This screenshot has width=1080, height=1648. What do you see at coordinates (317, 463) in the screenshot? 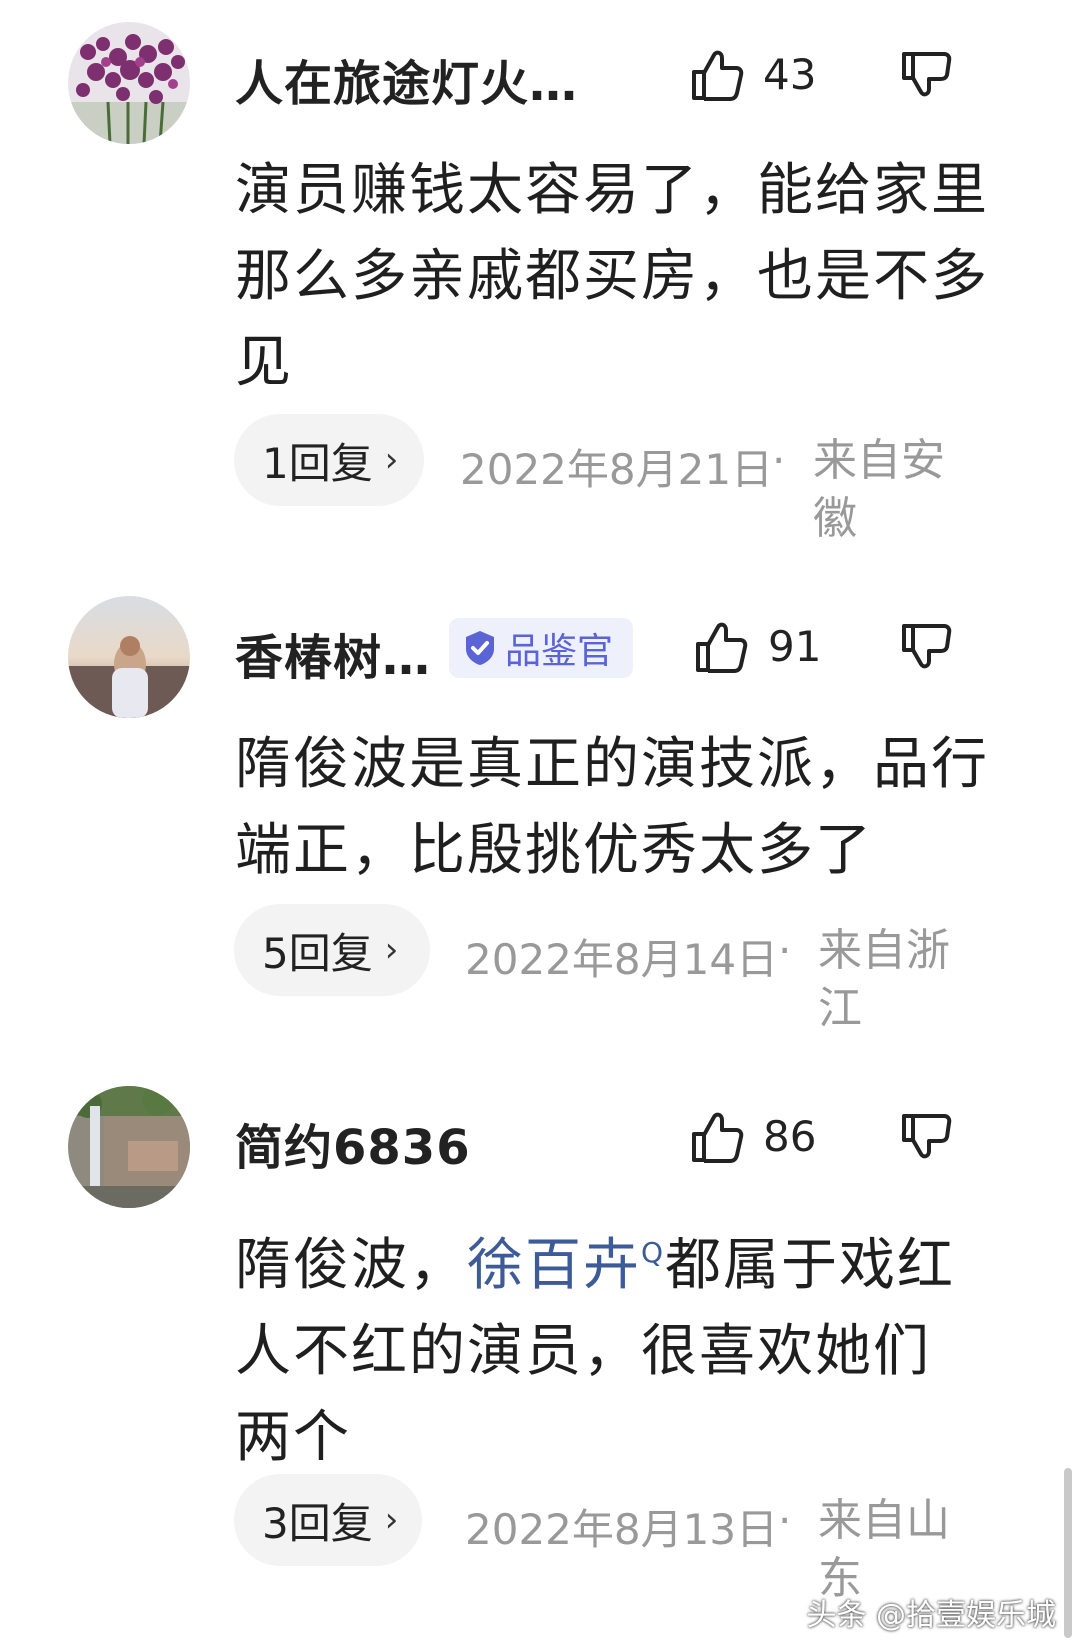
I see `reply-count: 1回复` at bounding box center [317, 463].